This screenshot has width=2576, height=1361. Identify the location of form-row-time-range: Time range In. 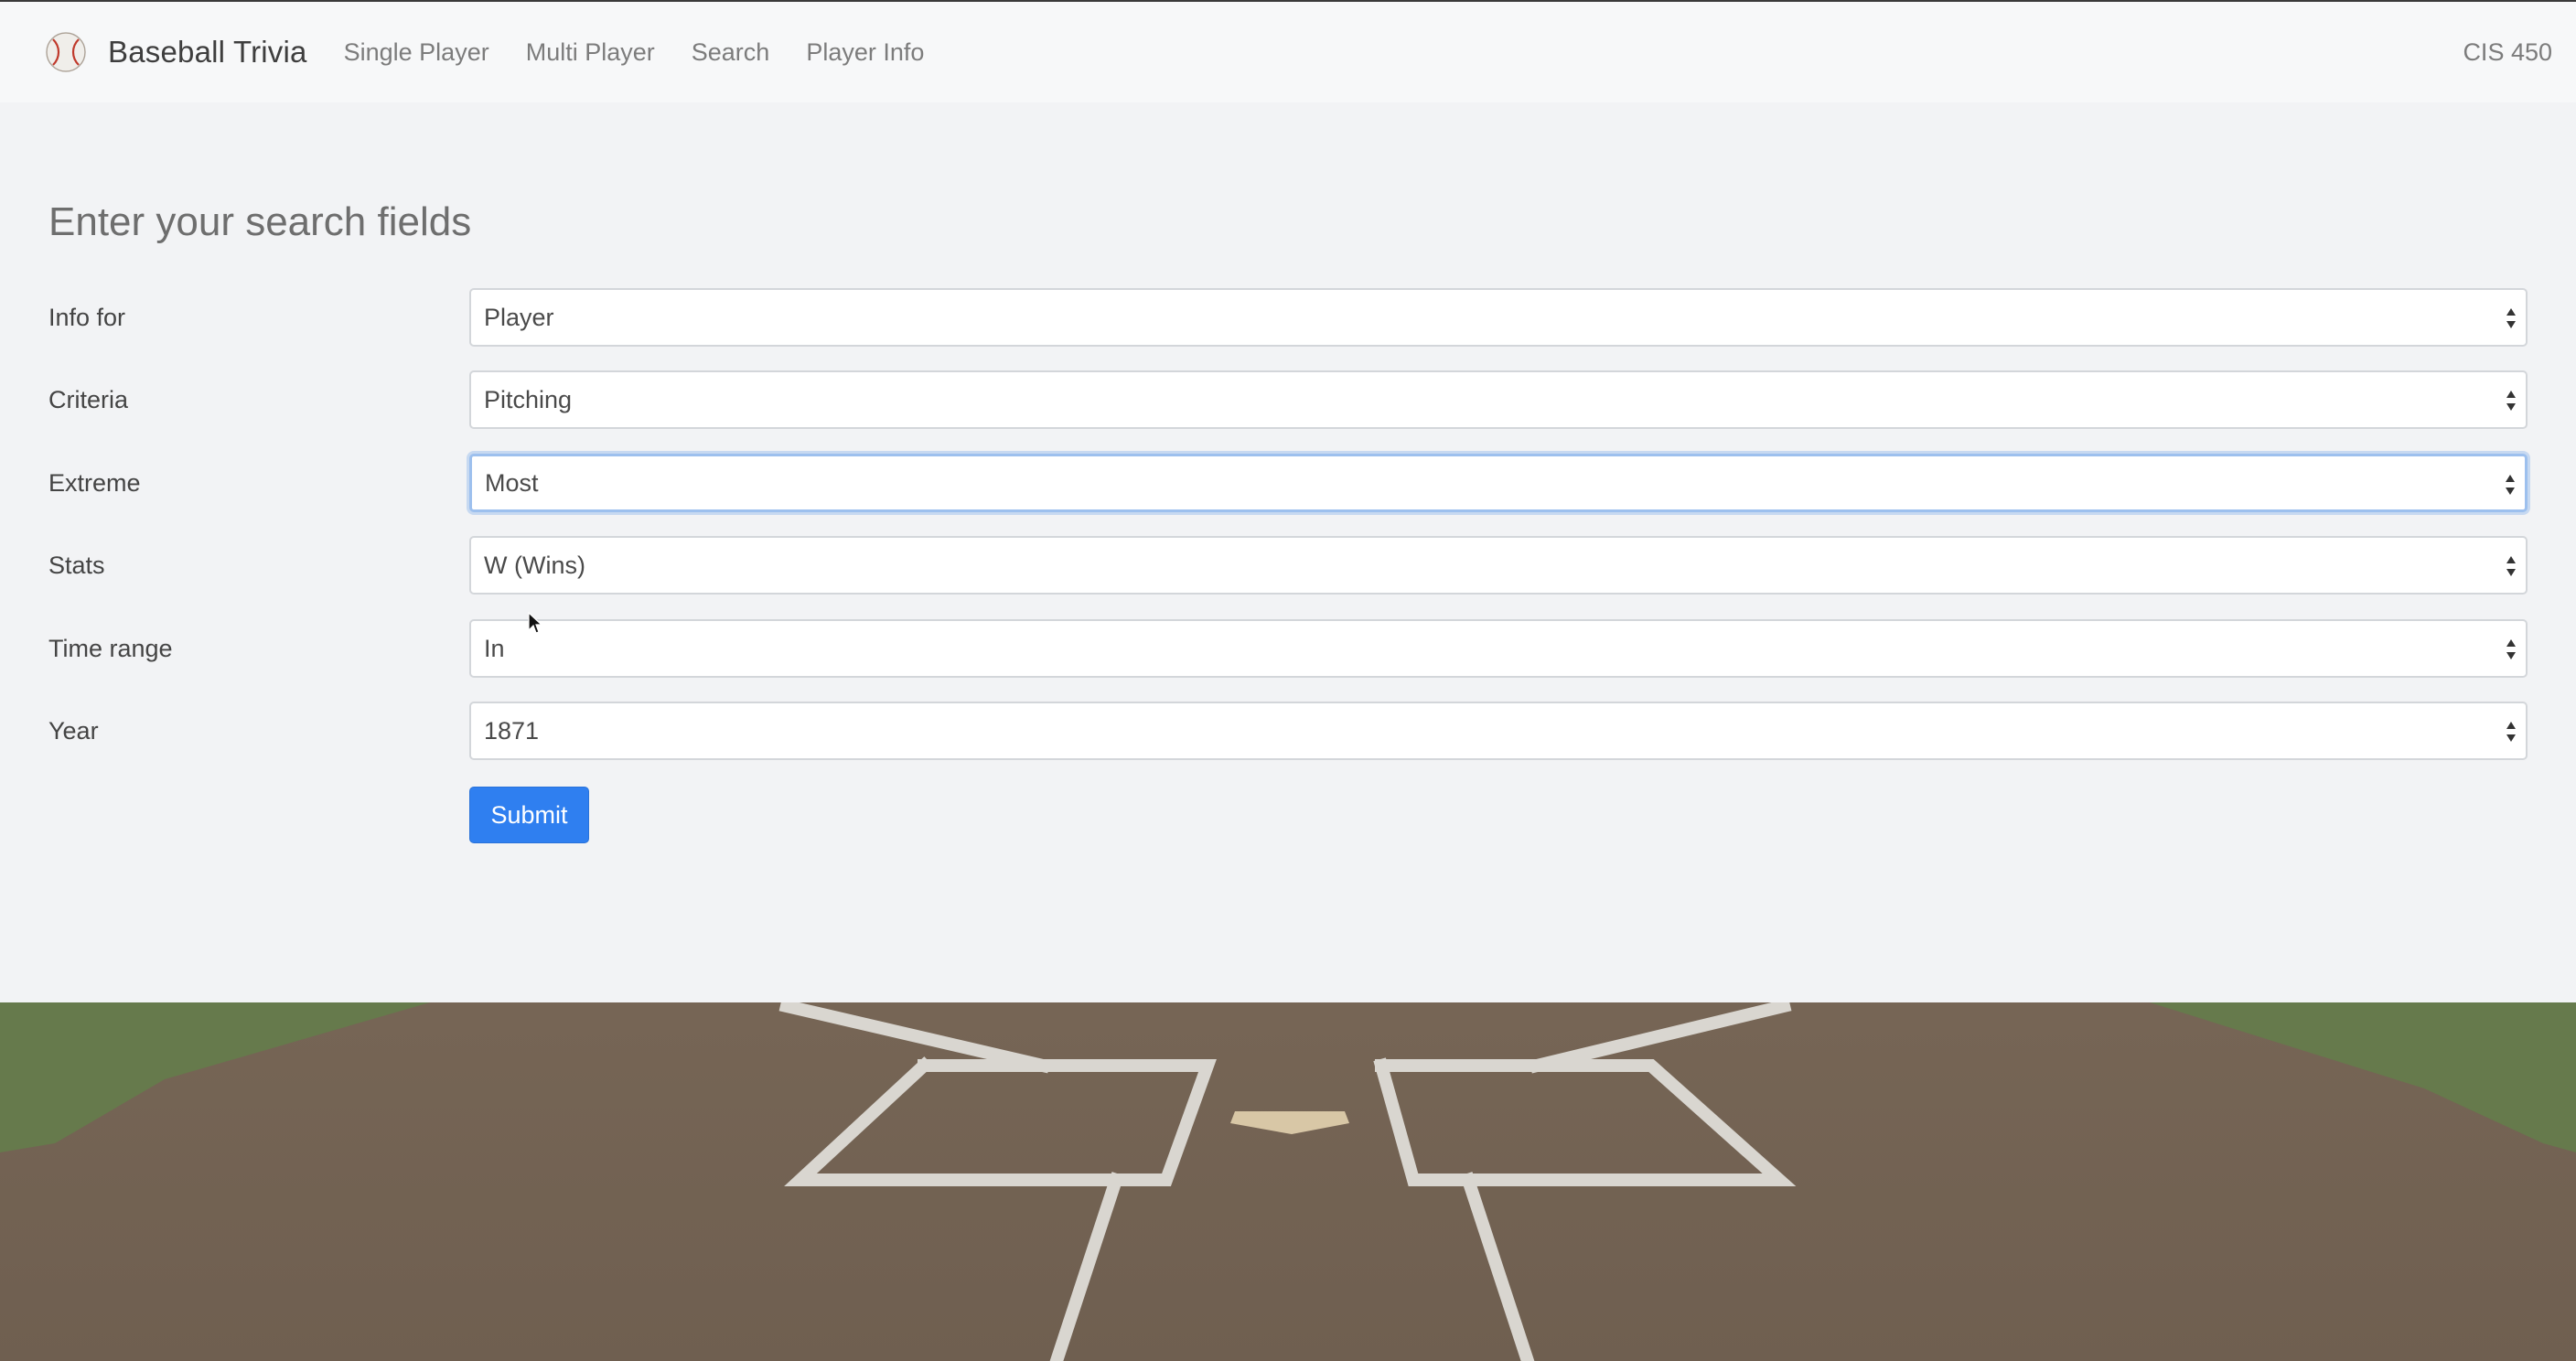
(1288, 648).